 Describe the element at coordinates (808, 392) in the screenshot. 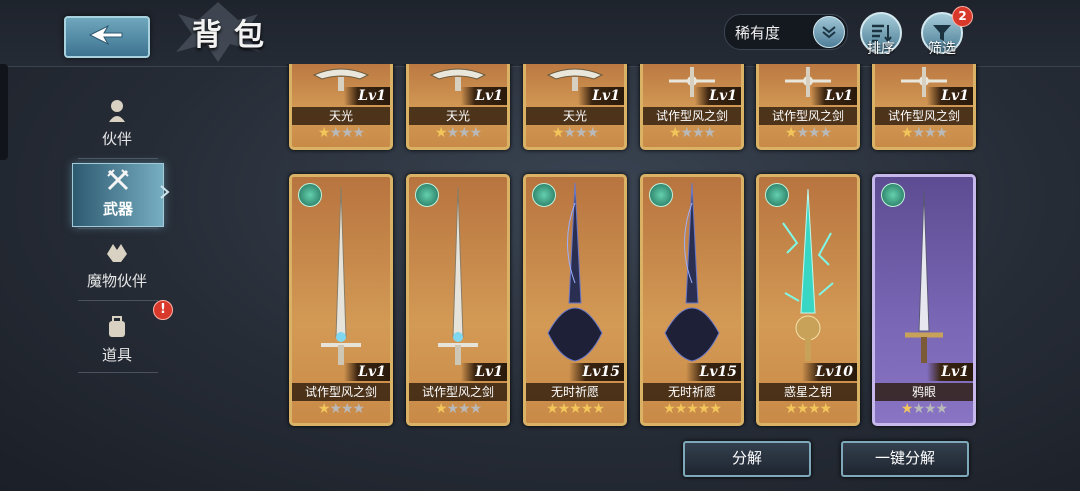

I see `weapon-name: 惑星之钥` at that location.